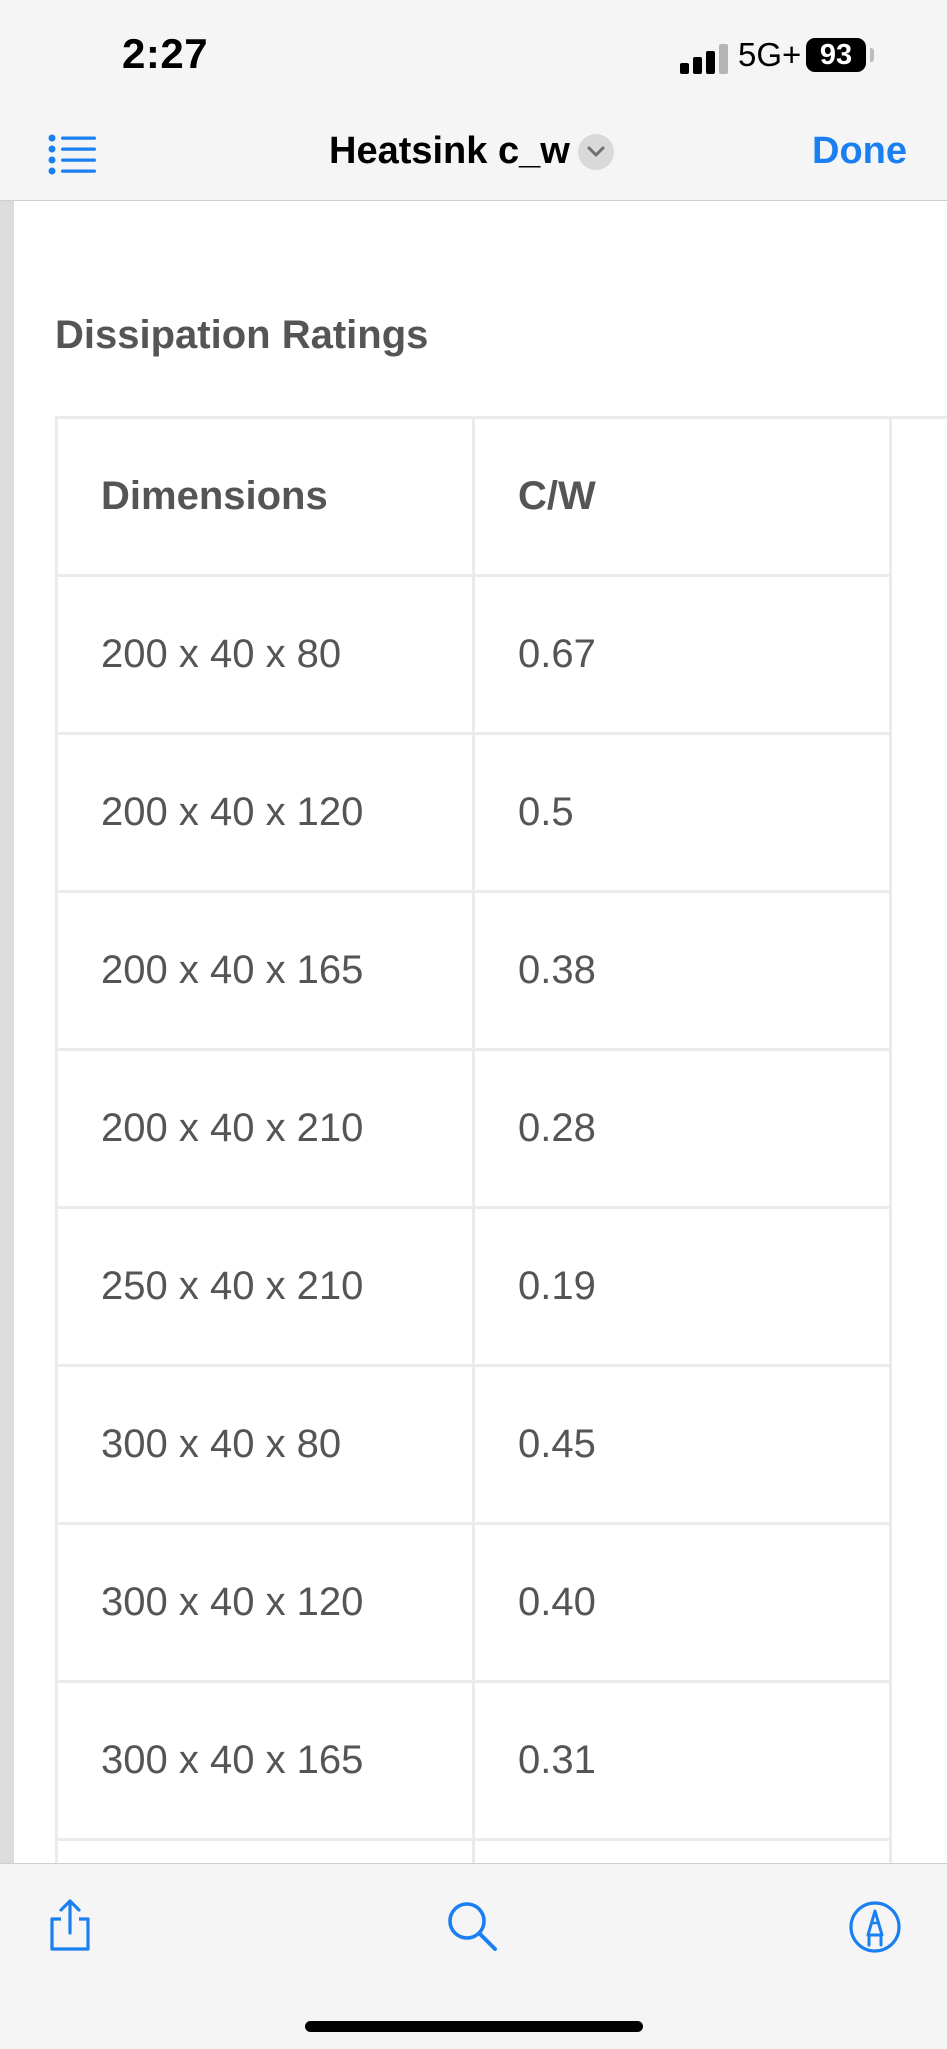  I want to click on cw-cell: 0.38, so click(683, 972).